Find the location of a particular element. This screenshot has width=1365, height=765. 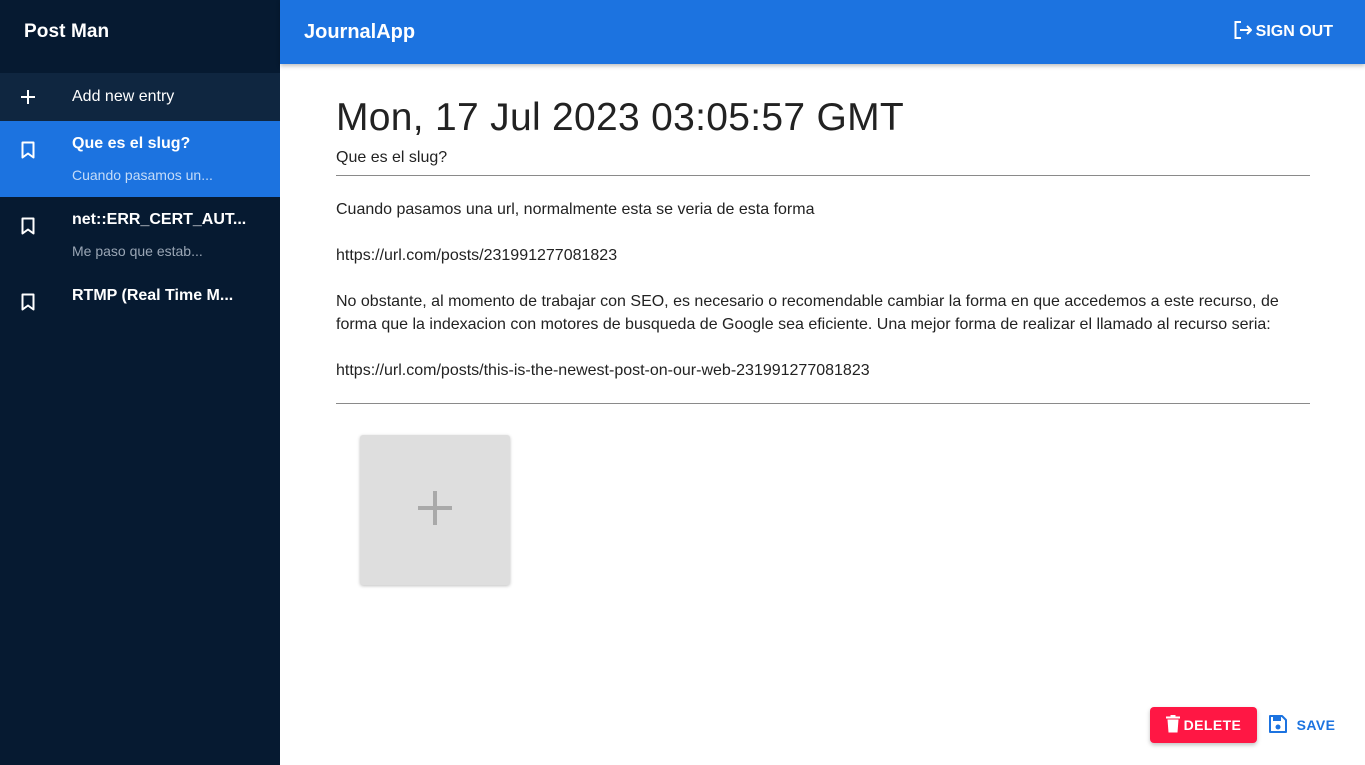

trash-icon is located at coordinates (1174, 725).